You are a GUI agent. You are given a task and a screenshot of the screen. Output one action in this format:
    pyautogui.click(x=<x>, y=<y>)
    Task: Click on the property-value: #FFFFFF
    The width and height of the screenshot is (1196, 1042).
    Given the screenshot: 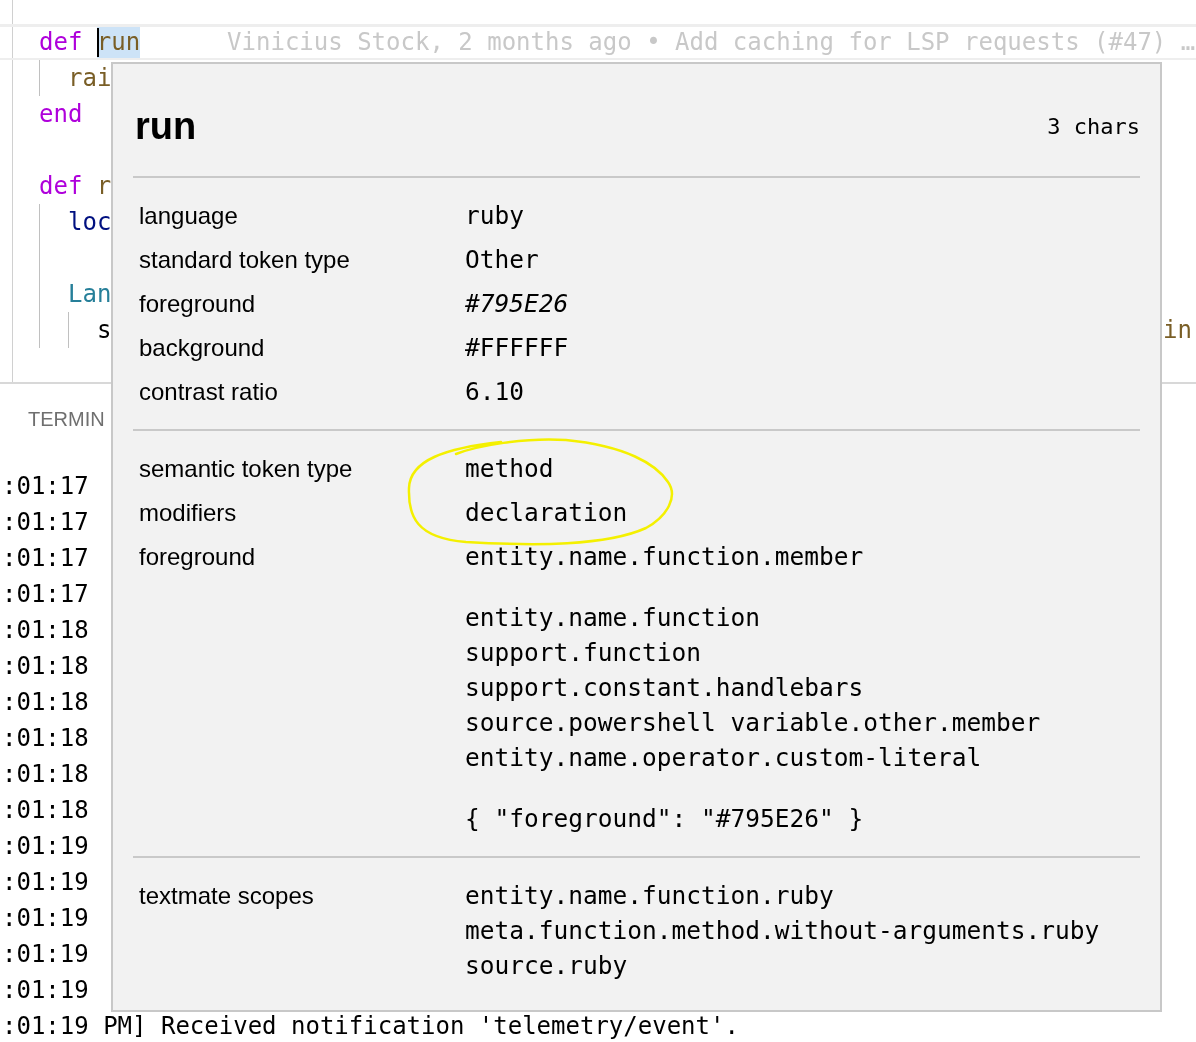 What is the action you would take?
    pyautogui.click(x=517, y=347)
    